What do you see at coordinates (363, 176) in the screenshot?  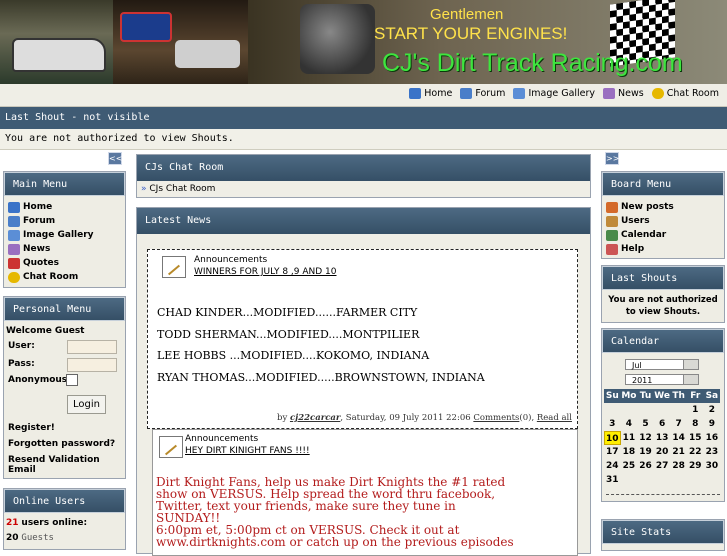 I see `chat-room-box: CJs Chat Room » CJs Chat Room` at bounding box center [363, 176].